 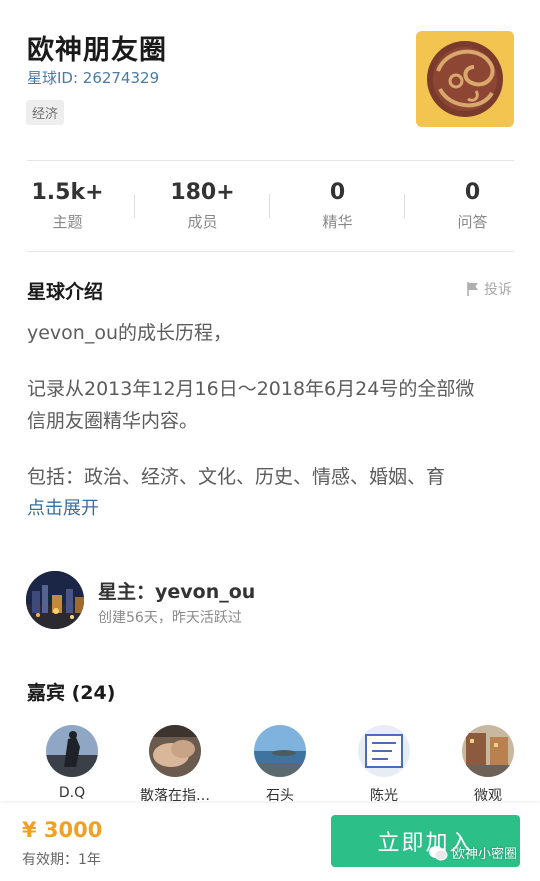 What do you see at coordinates (280, 796) in the screenshot?
I see `guest-name: 石头` at bounding box center [280, 796].